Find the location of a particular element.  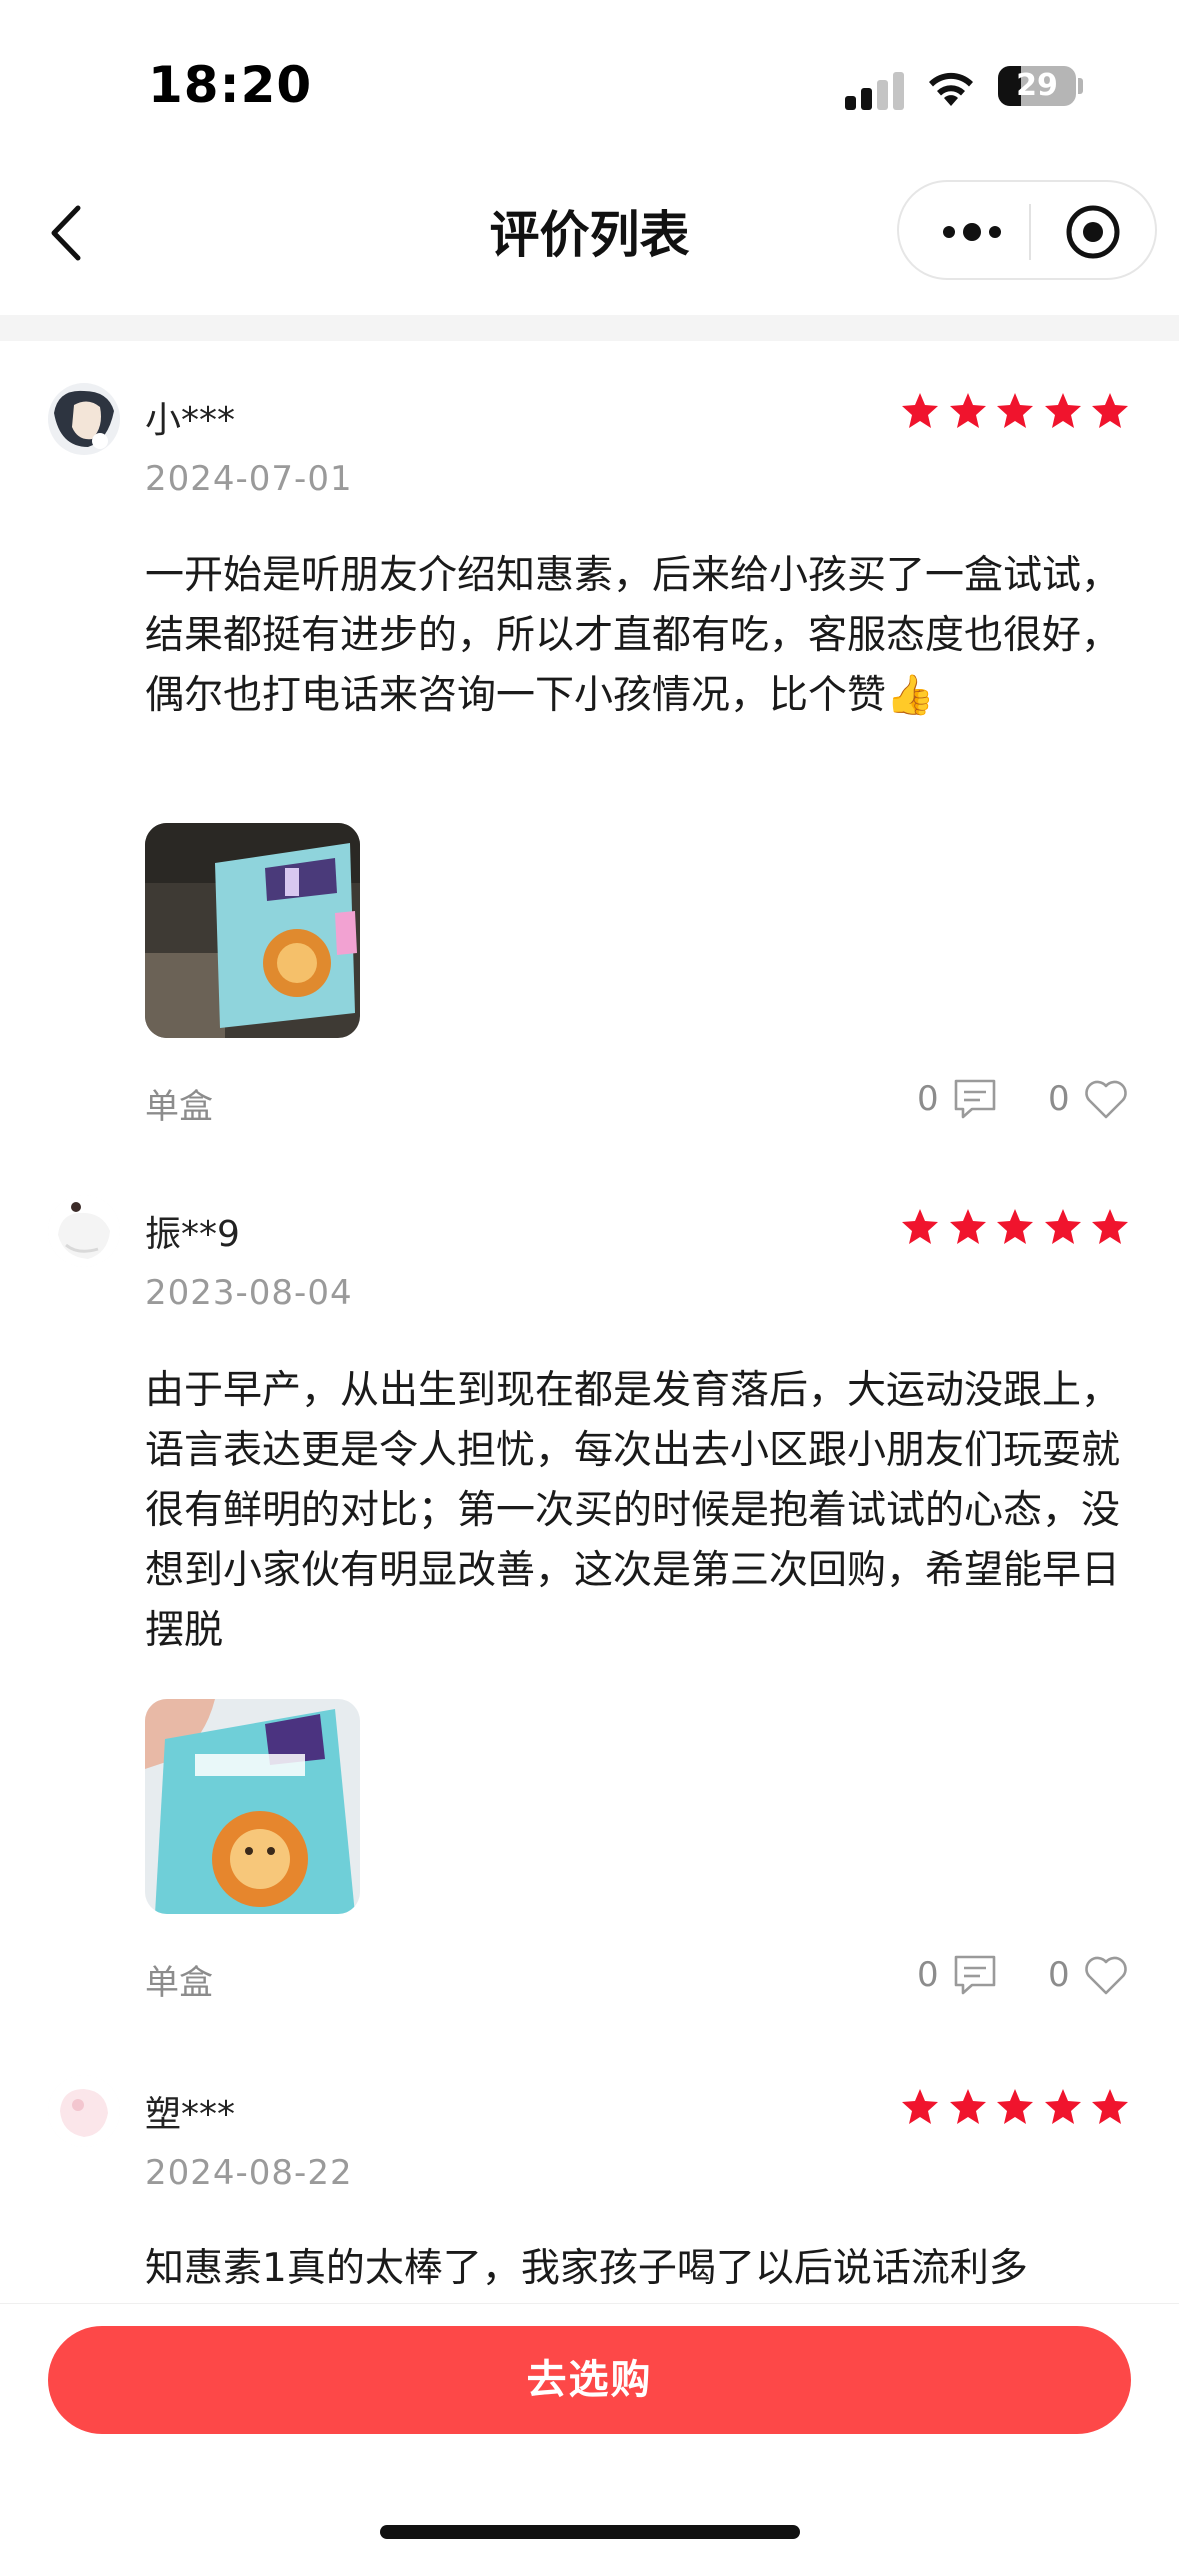

reviewer-name: 小*** is located at coordinates (190, 420).